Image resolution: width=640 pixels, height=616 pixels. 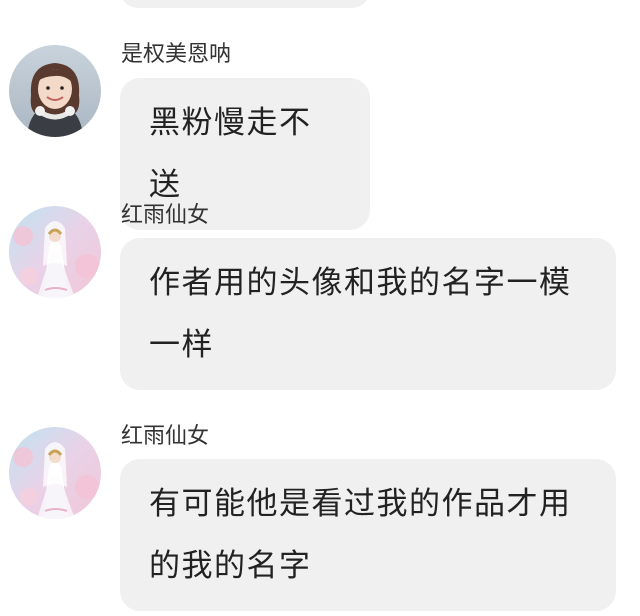 What do you see at coordinates (176, 55) in the screenshot?
I see `sender-name: 是权美恩呐` at bounding box center [176, 55].